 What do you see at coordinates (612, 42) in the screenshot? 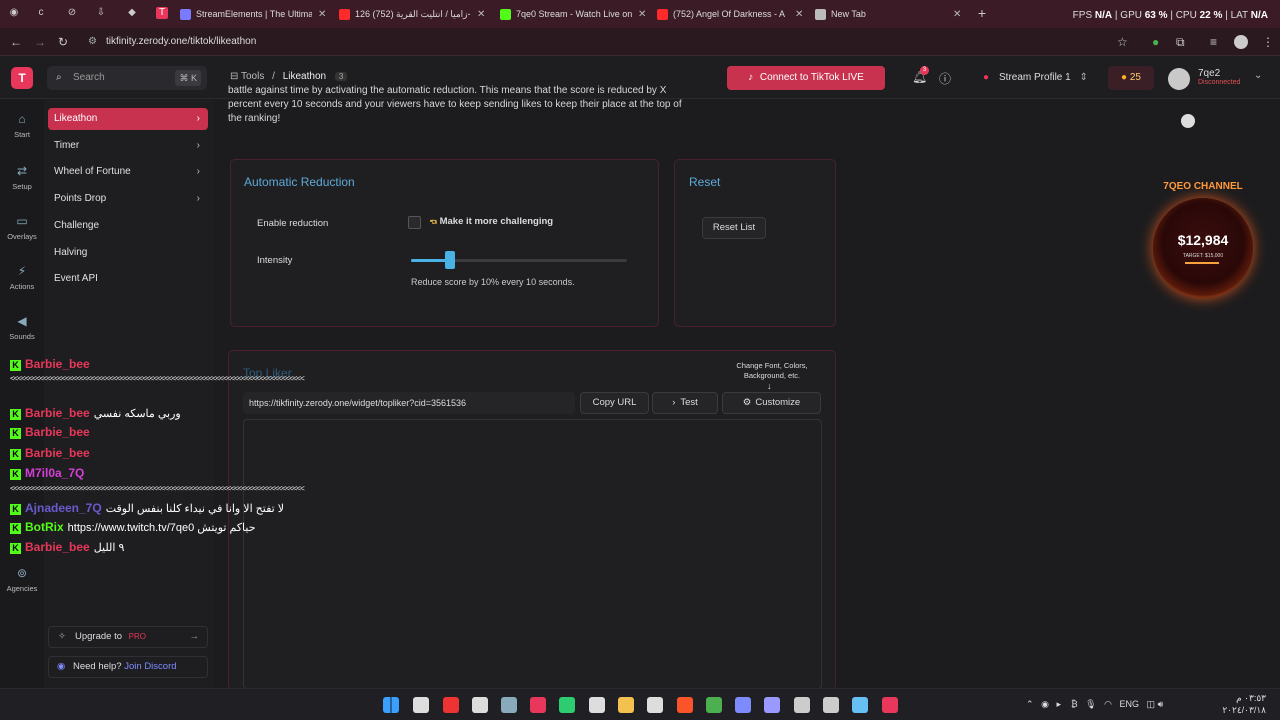
I see `url-field: ⚙ tikfinity.zerody.one/tiktok/likeathon` at bounding box center [612, 42].